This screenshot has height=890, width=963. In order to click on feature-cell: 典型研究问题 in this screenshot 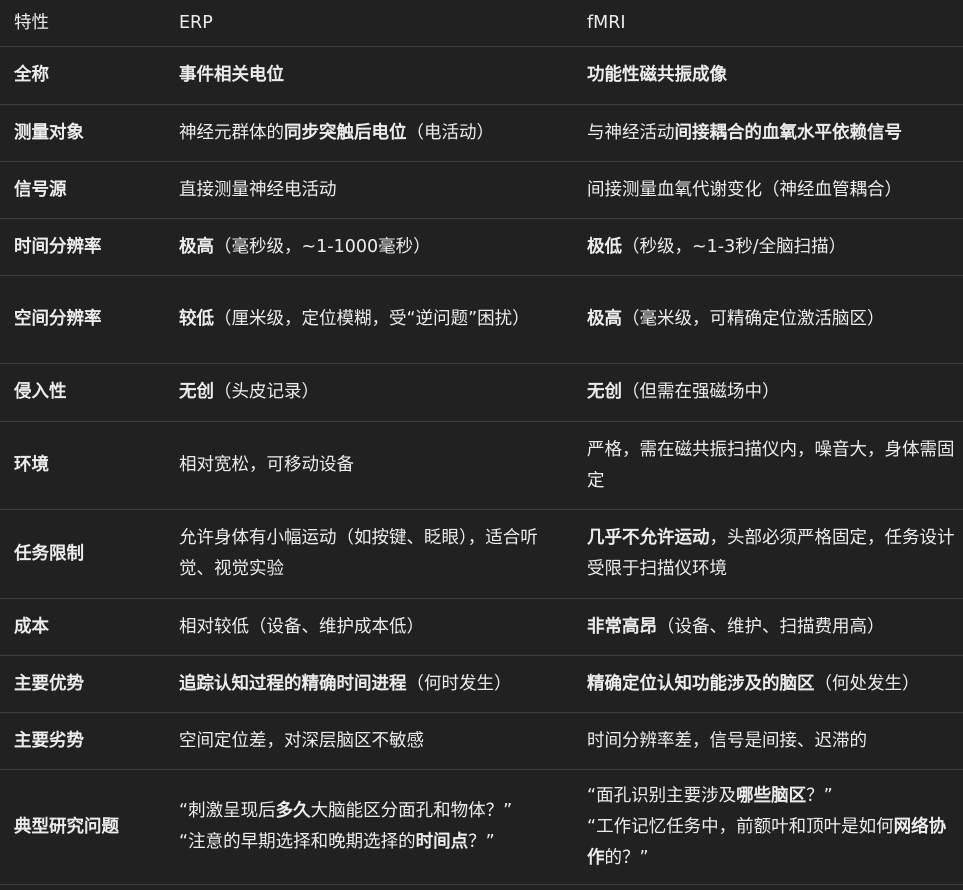, I will do `click(82, 827)`.